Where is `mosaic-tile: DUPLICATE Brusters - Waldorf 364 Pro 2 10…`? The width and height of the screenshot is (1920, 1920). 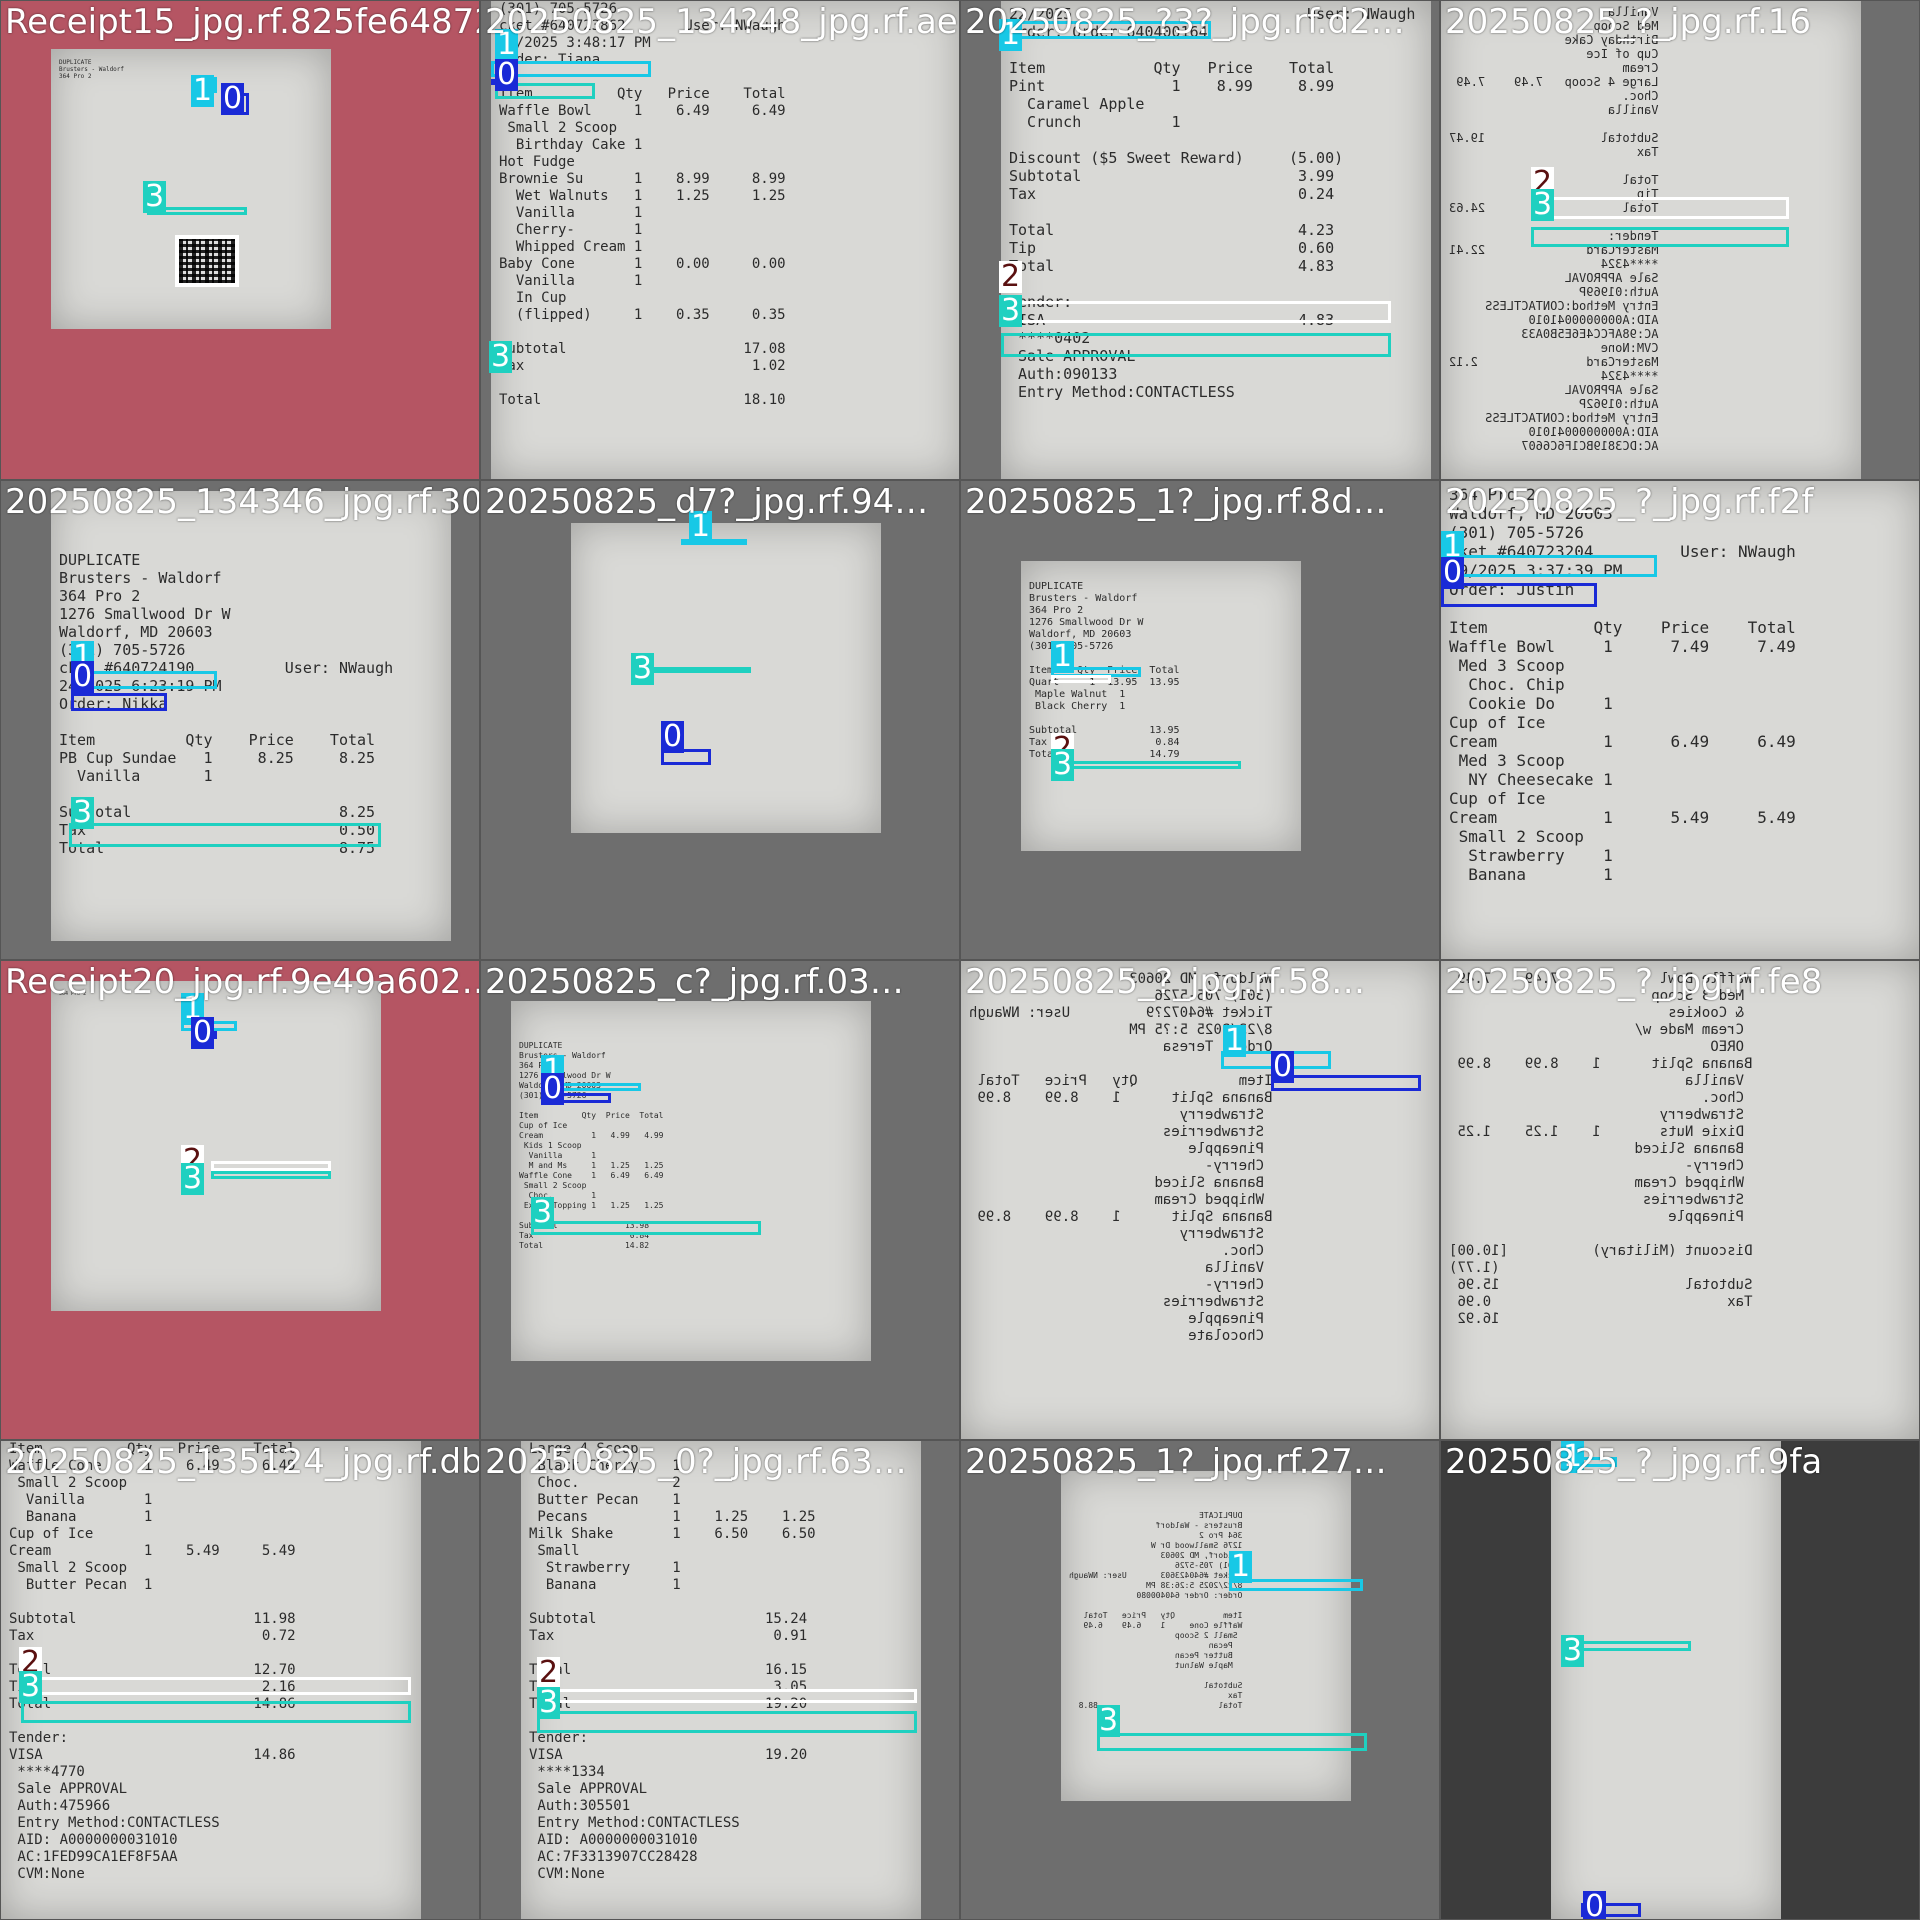 mosaic-tile: DUPLICATE Brusters - Waldorf 364 Pro 2 10… is located at coordinates (240, 240).